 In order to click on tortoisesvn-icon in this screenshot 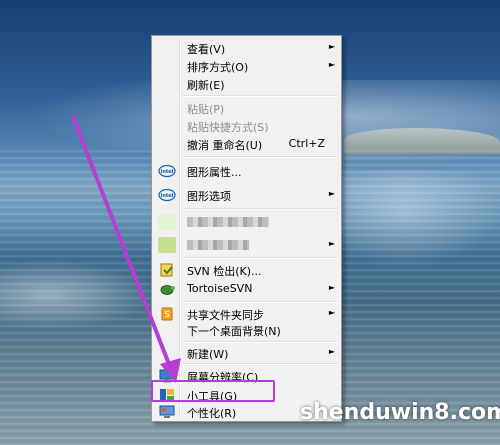, I will do `click(167, 290)`.